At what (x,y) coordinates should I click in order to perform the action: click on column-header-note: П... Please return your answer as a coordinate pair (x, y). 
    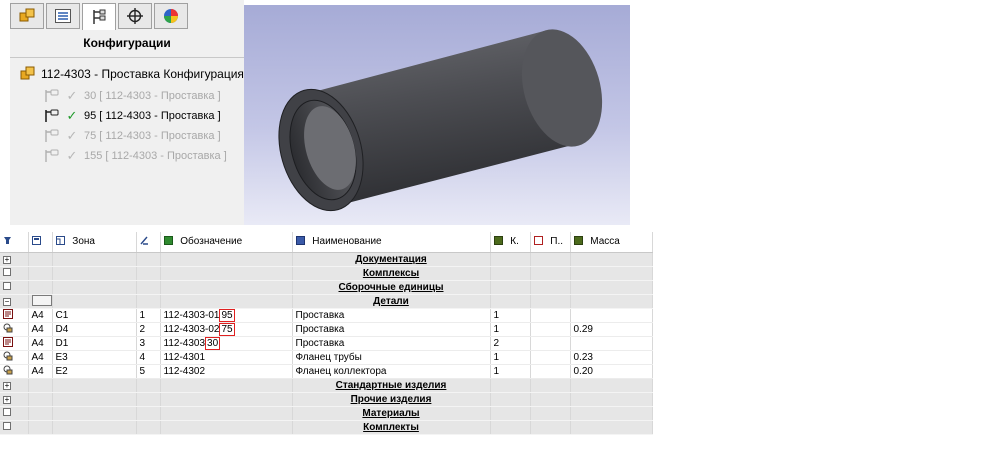
    Looking at the image, I should click on (550, 242).